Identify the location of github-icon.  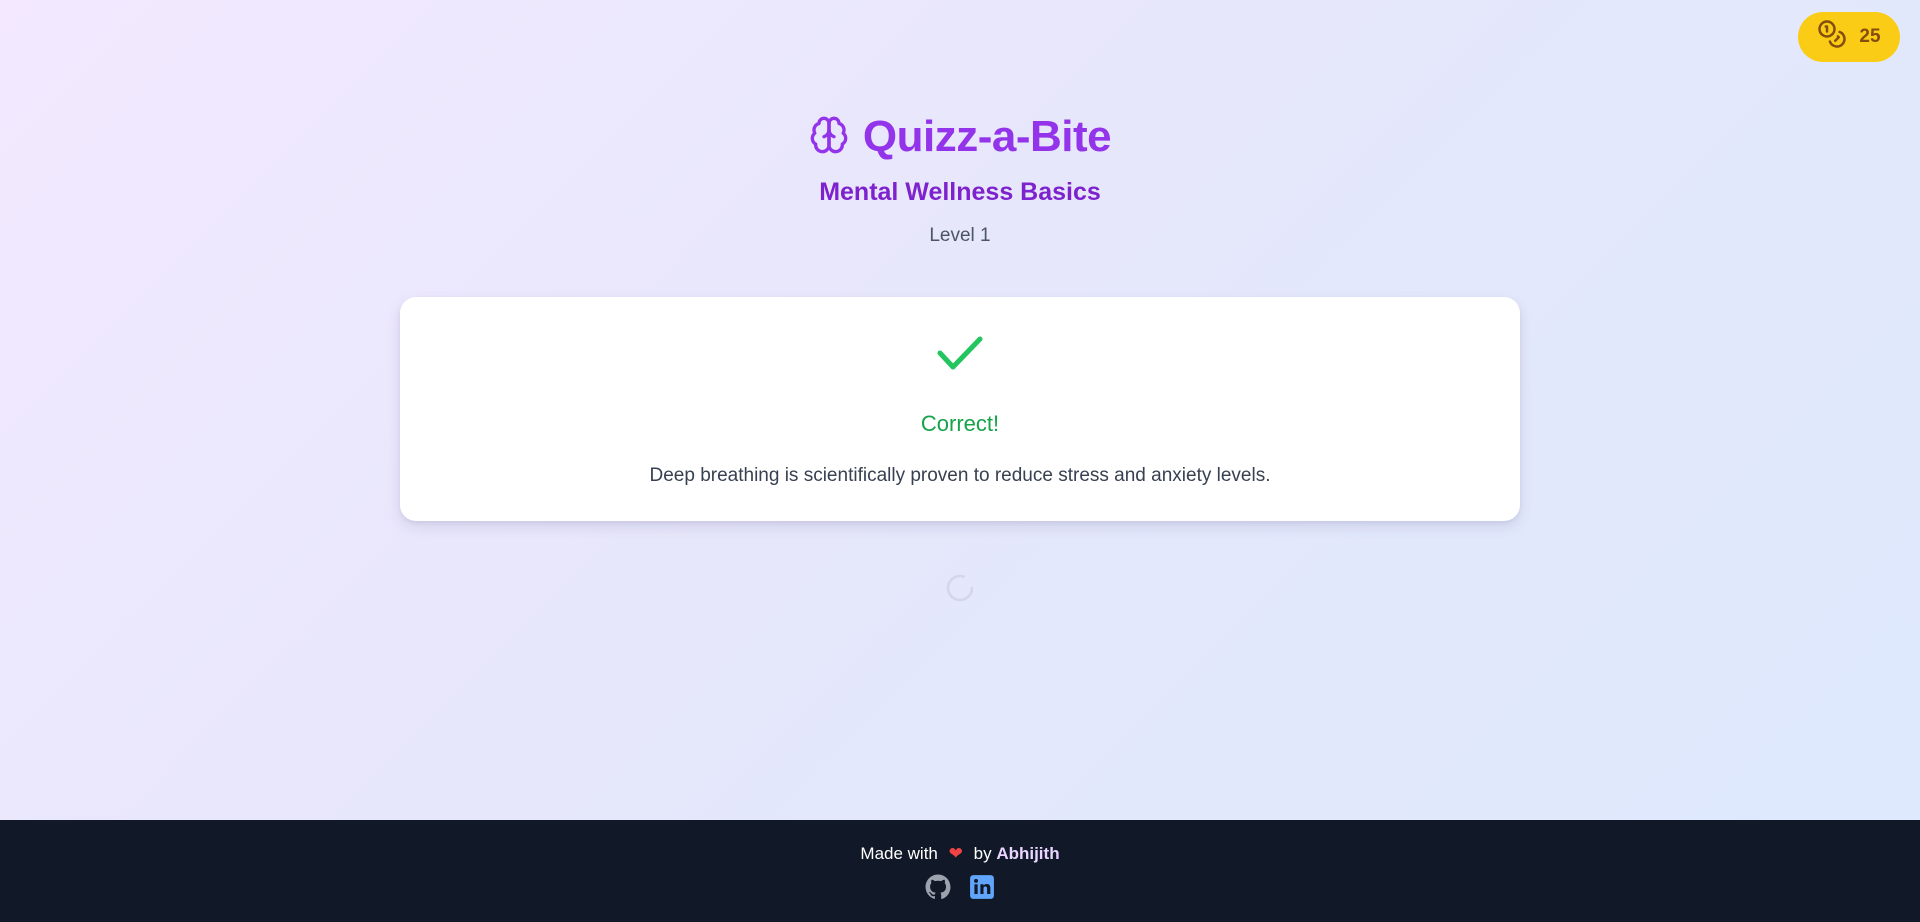
(938, 887).